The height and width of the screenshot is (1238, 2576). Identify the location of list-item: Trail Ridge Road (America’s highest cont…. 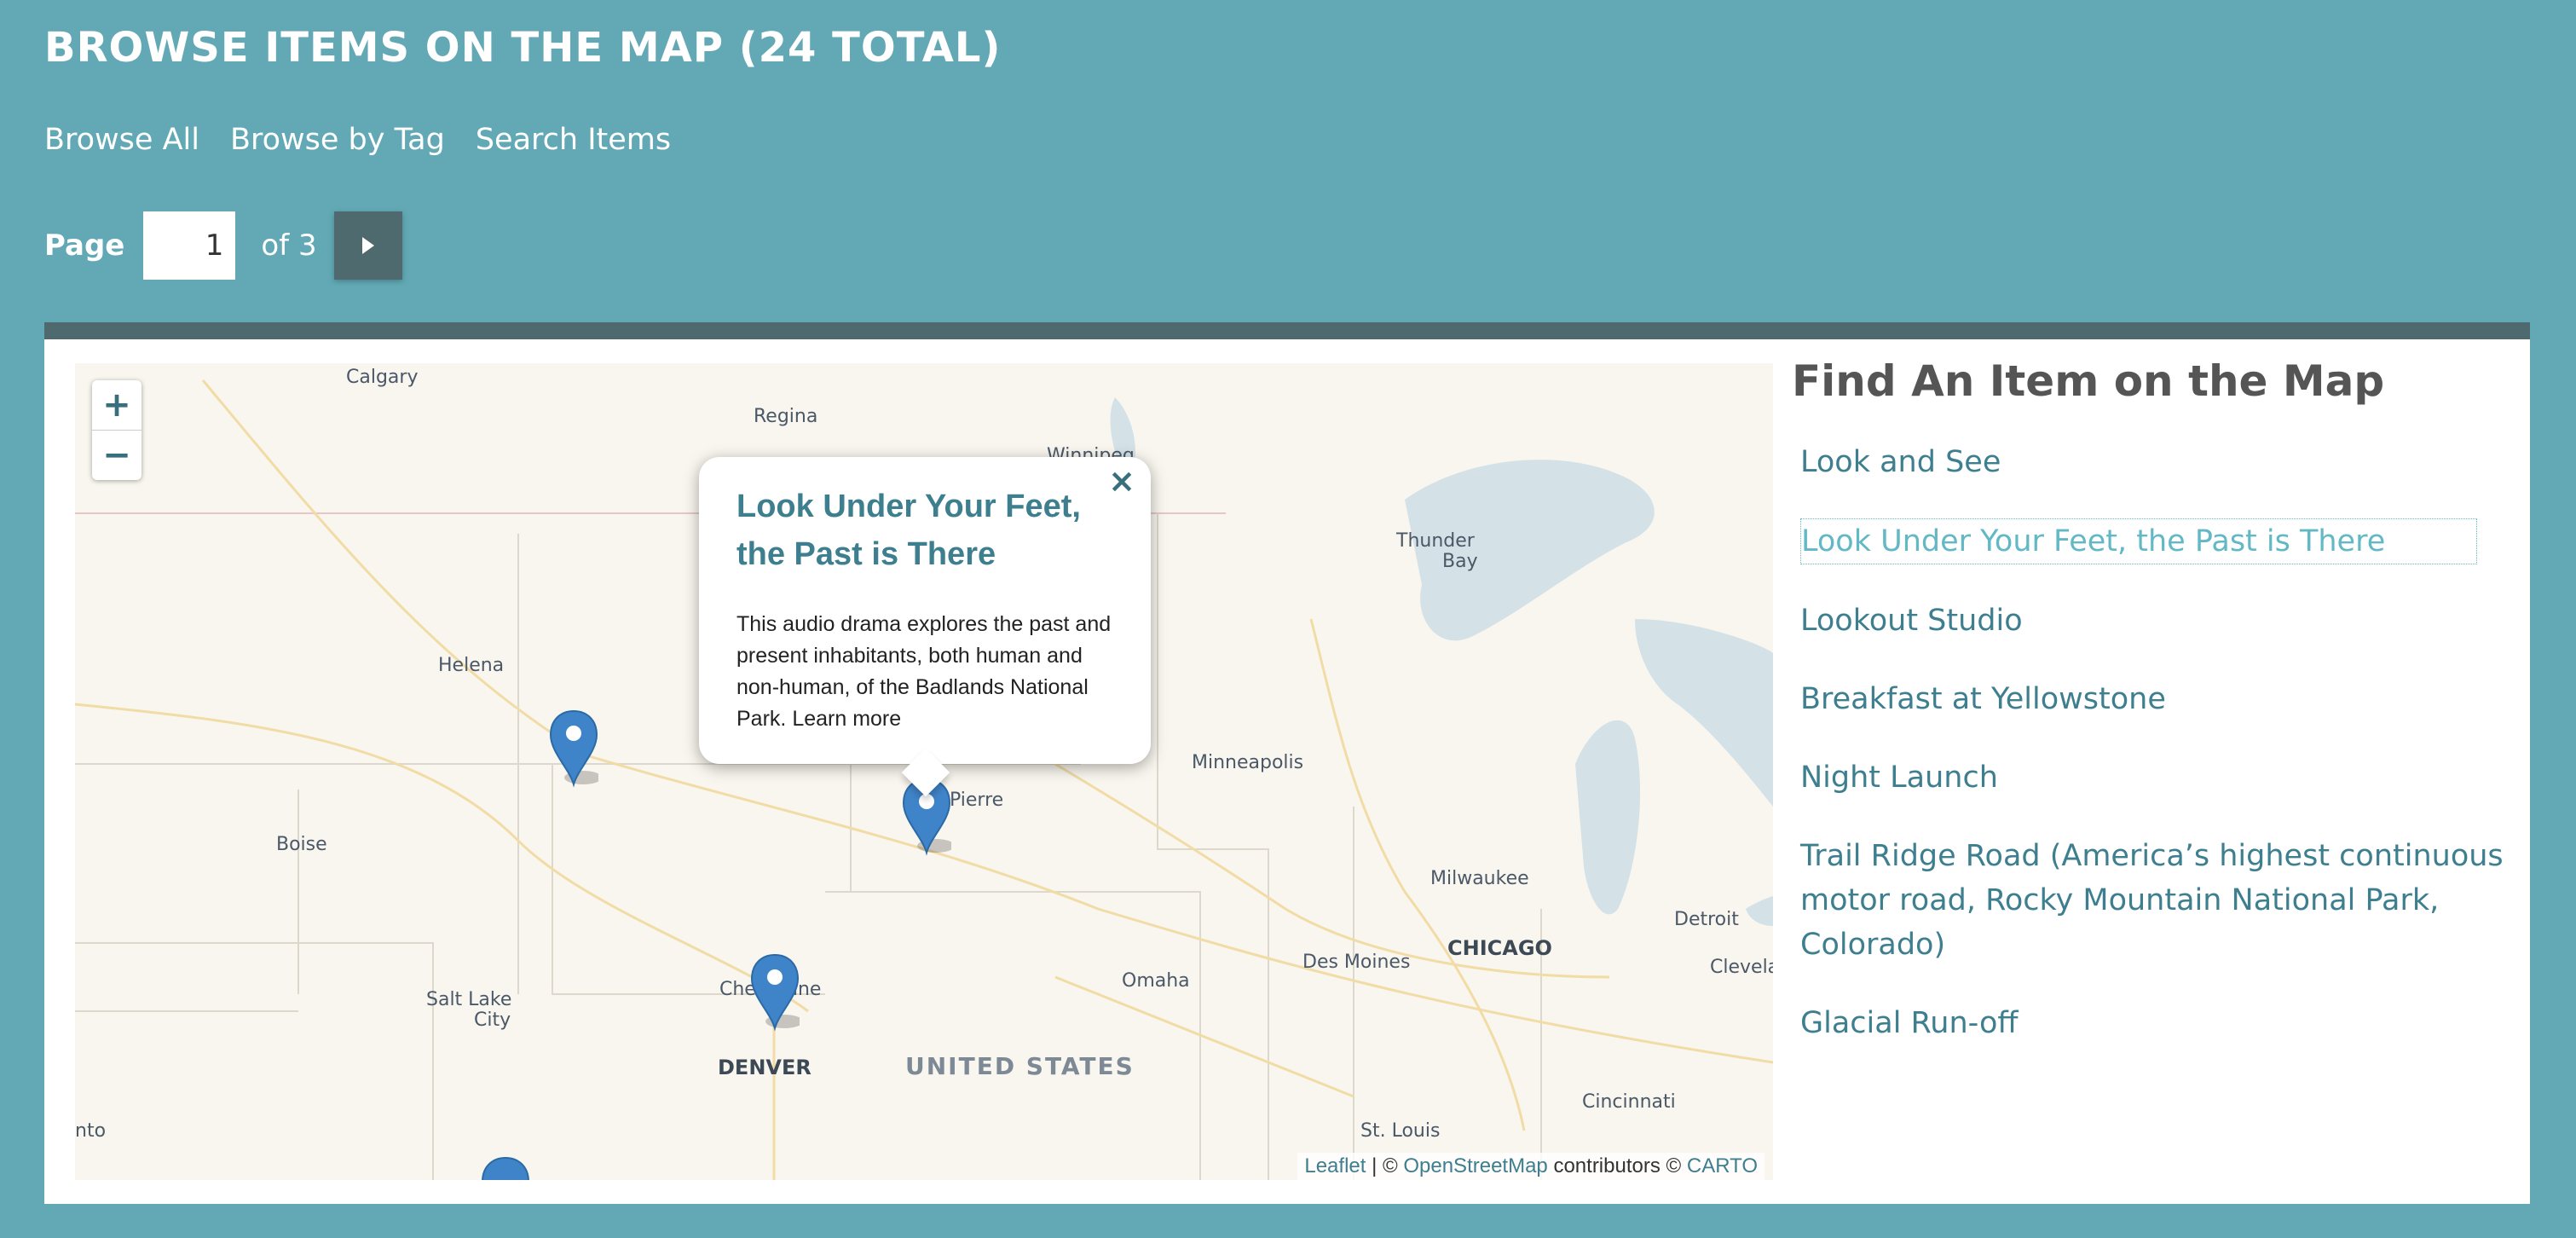
(2154, 900).